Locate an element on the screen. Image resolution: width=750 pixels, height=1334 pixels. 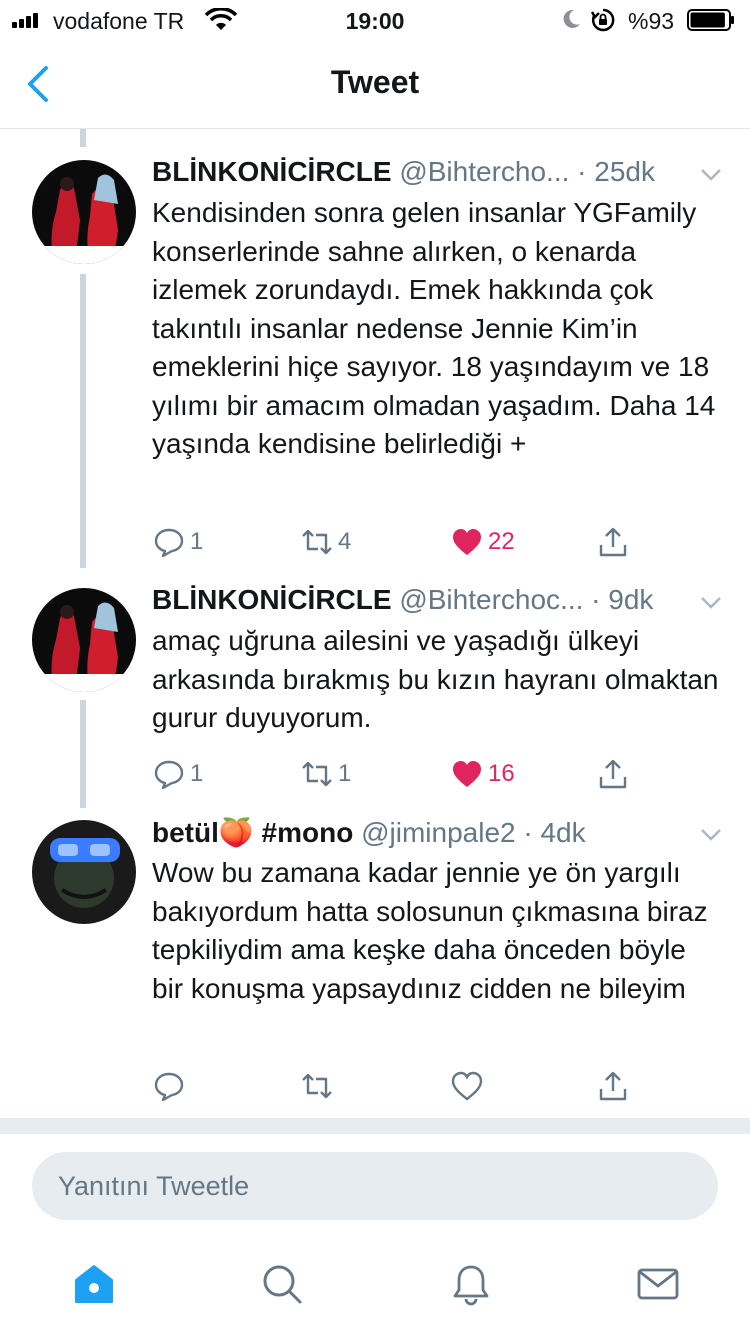
retweet-count: 1 is located at coordinates (345, 773).